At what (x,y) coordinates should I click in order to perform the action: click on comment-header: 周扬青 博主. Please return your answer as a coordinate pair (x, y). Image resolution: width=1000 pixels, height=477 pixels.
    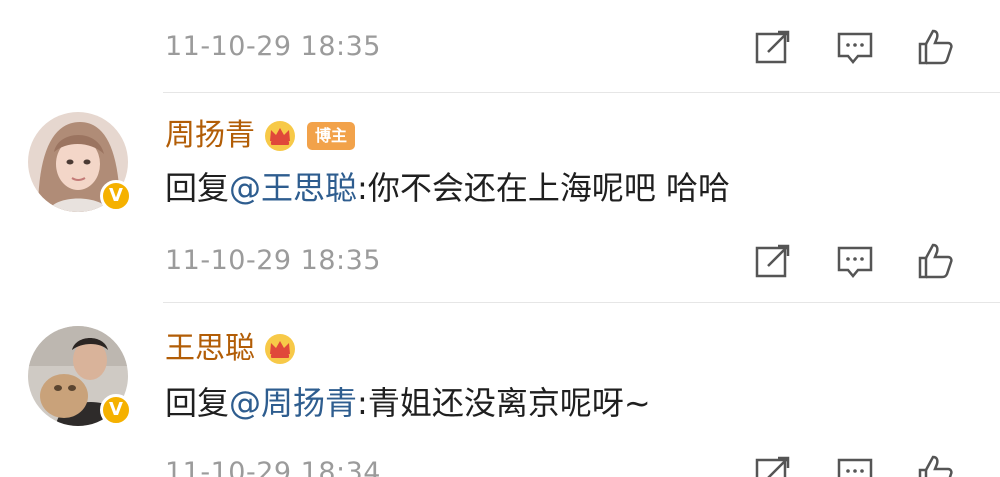
    Looking at the image, I should click on (260, 136).